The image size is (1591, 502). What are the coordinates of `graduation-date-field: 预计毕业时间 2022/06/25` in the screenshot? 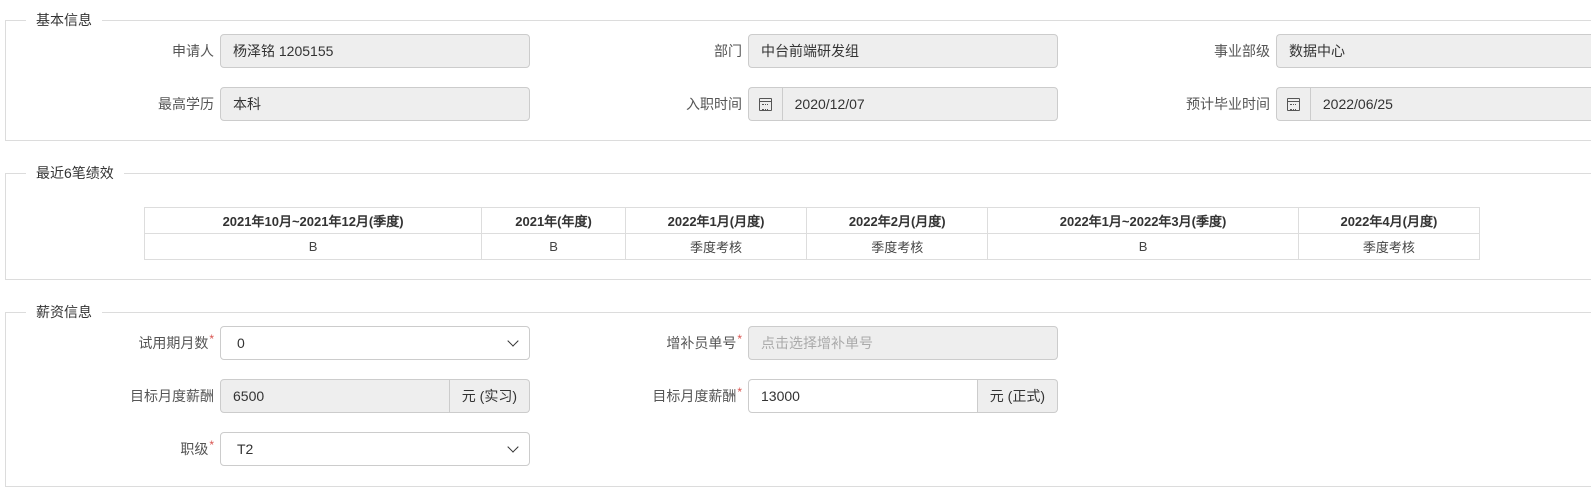 It's located at (1388, 104).